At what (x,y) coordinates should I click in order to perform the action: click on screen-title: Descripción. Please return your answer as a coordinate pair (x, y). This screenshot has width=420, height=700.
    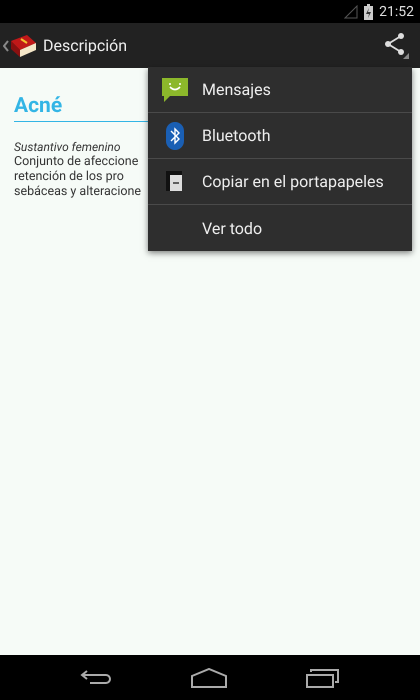
    Looking at the image, I should click on (85, 45).